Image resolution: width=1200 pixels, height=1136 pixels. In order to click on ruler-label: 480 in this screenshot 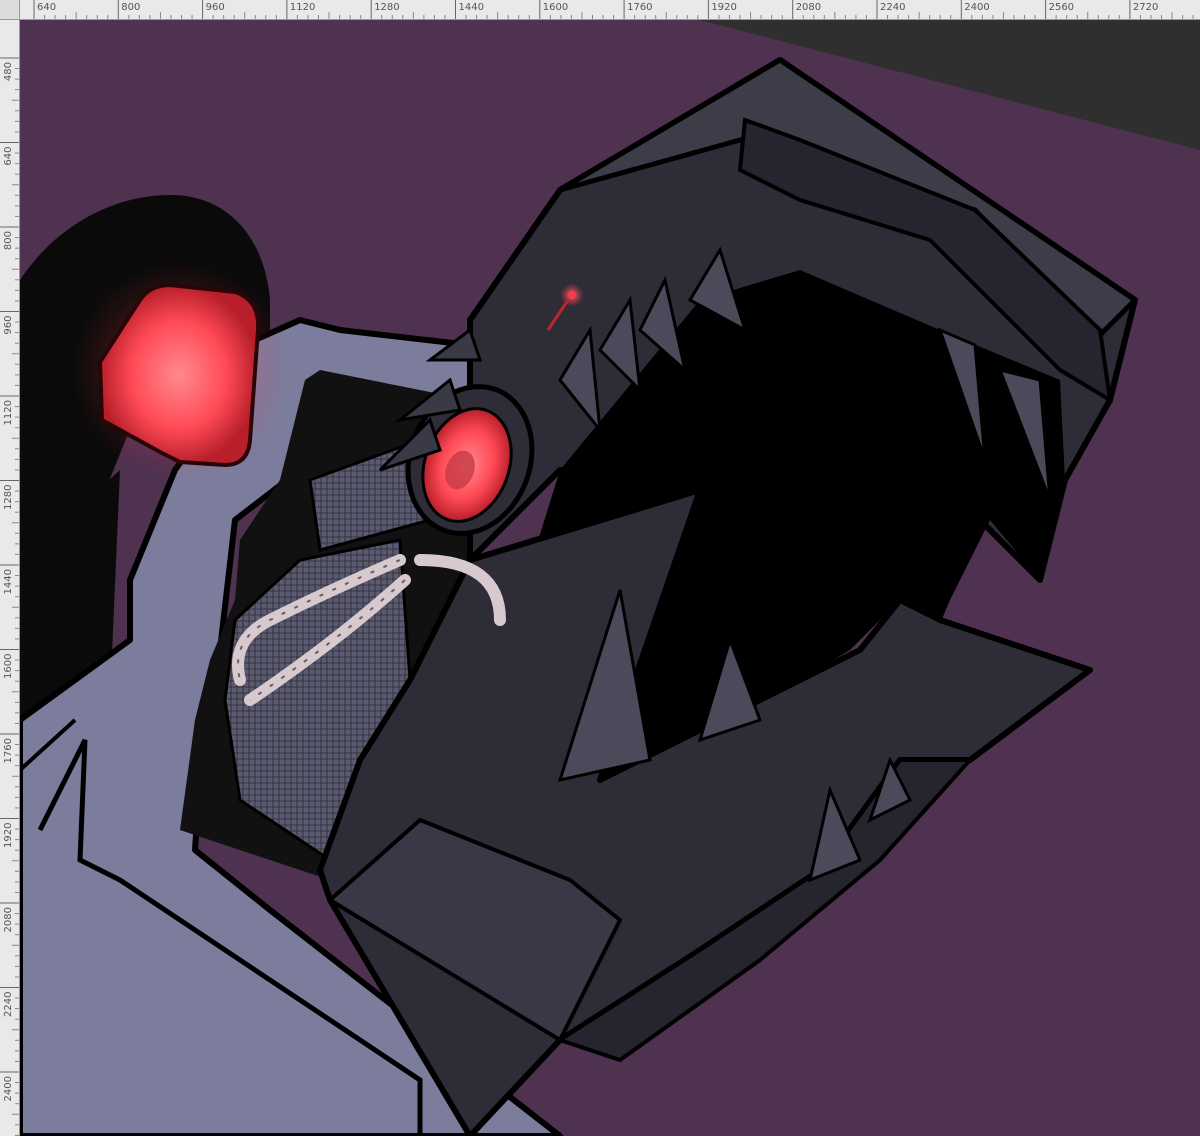, I will do `click(8, 71)`.